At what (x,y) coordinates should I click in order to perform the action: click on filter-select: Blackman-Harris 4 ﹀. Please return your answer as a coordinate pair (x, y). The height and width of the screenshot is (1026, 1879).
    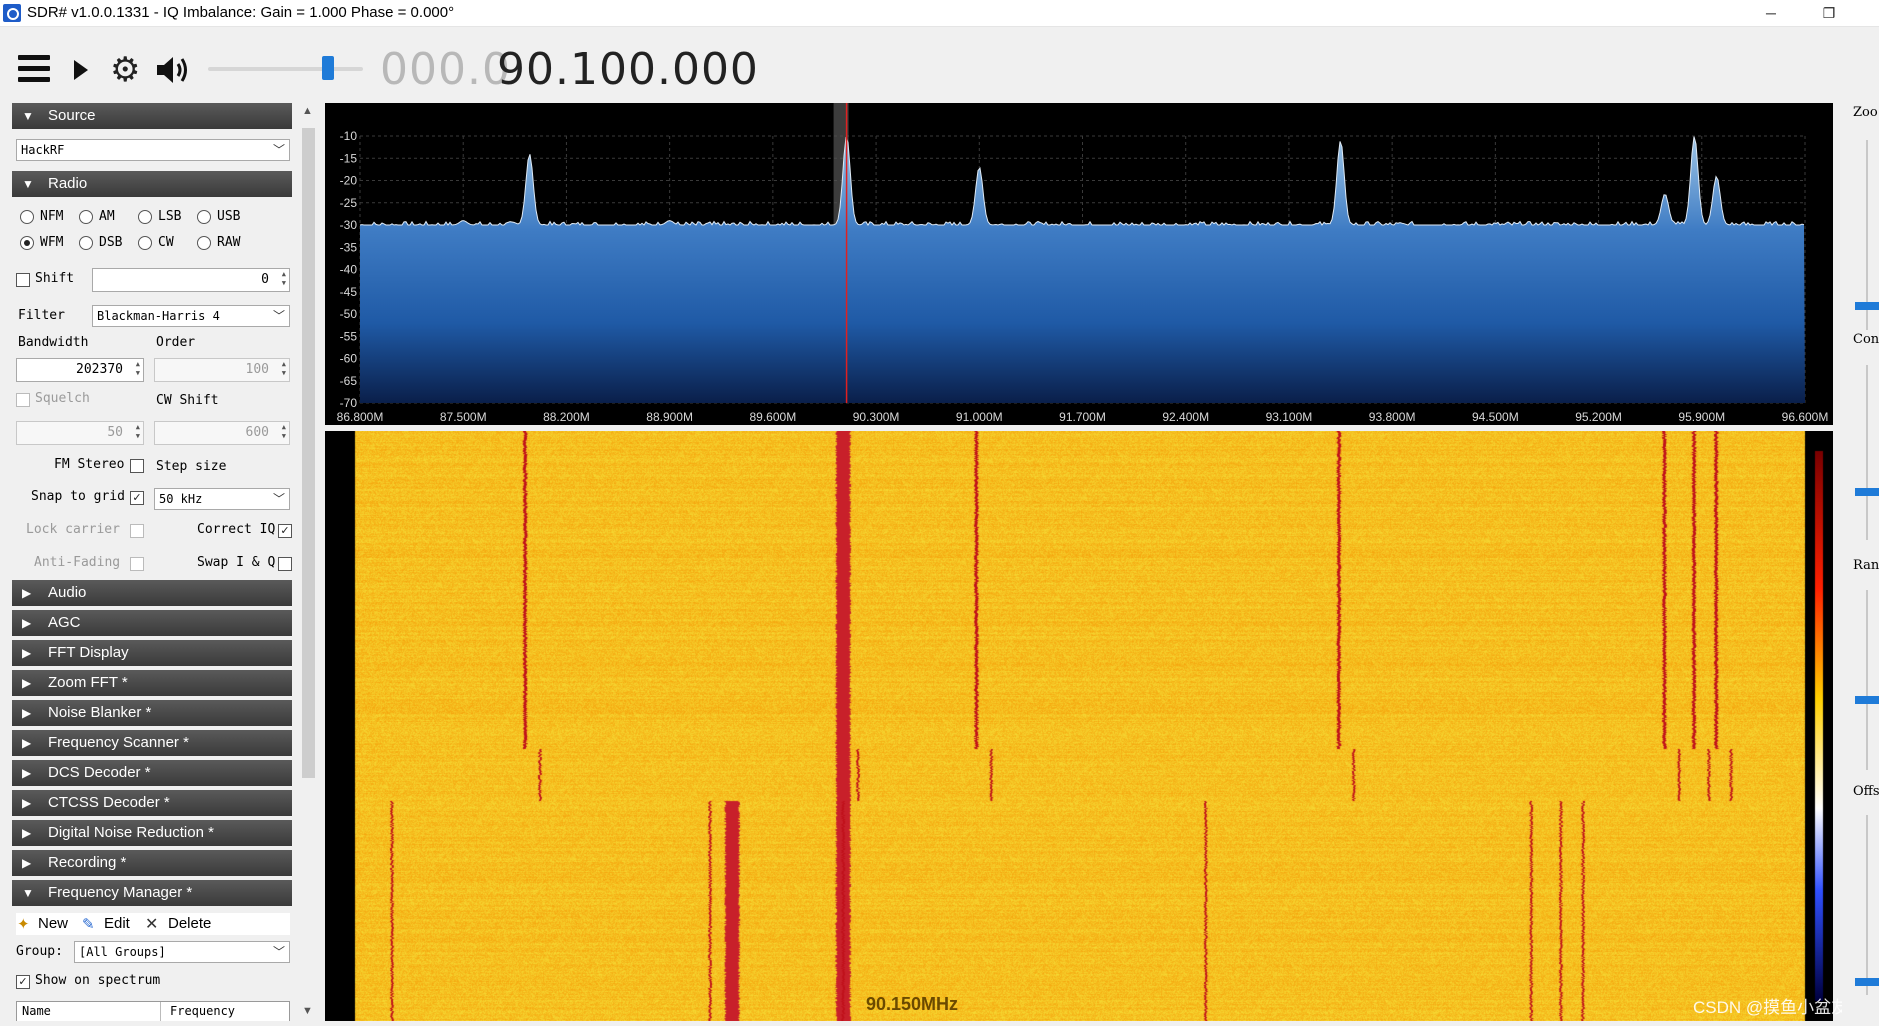
    Looking at the image, I should click on (191, 316).